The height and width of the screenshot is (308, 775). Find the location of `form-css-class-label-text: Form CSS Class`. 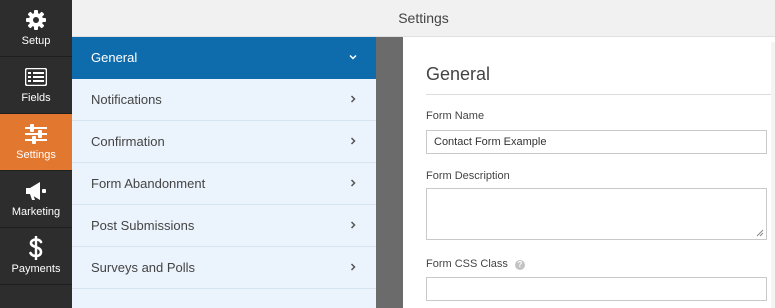

form-css-class-label-text: Form CSS Class is located at coordinates (467, 264).